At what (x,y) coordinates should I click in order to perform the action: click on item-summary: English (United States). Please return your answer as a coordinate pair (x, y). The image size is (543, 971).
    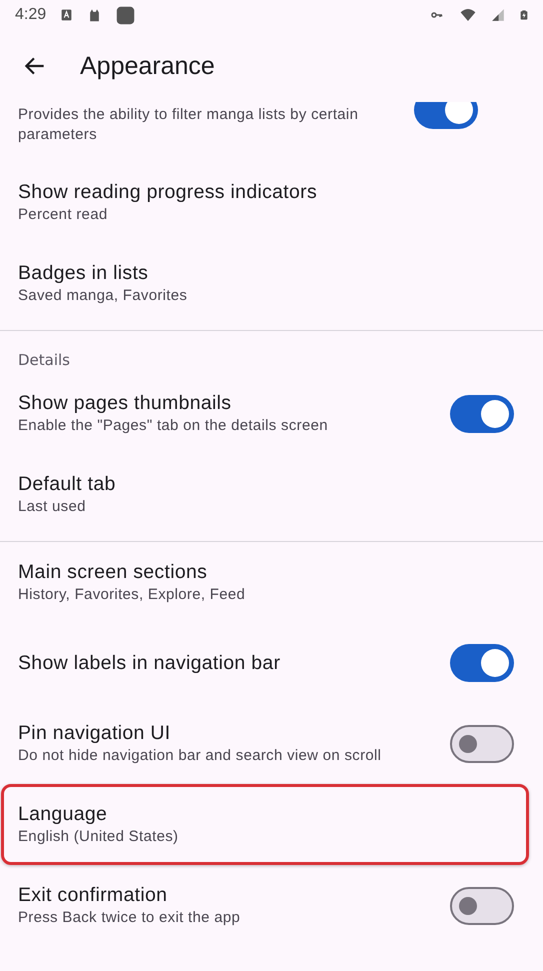
    Looking at the image, I should click on (99, 837).